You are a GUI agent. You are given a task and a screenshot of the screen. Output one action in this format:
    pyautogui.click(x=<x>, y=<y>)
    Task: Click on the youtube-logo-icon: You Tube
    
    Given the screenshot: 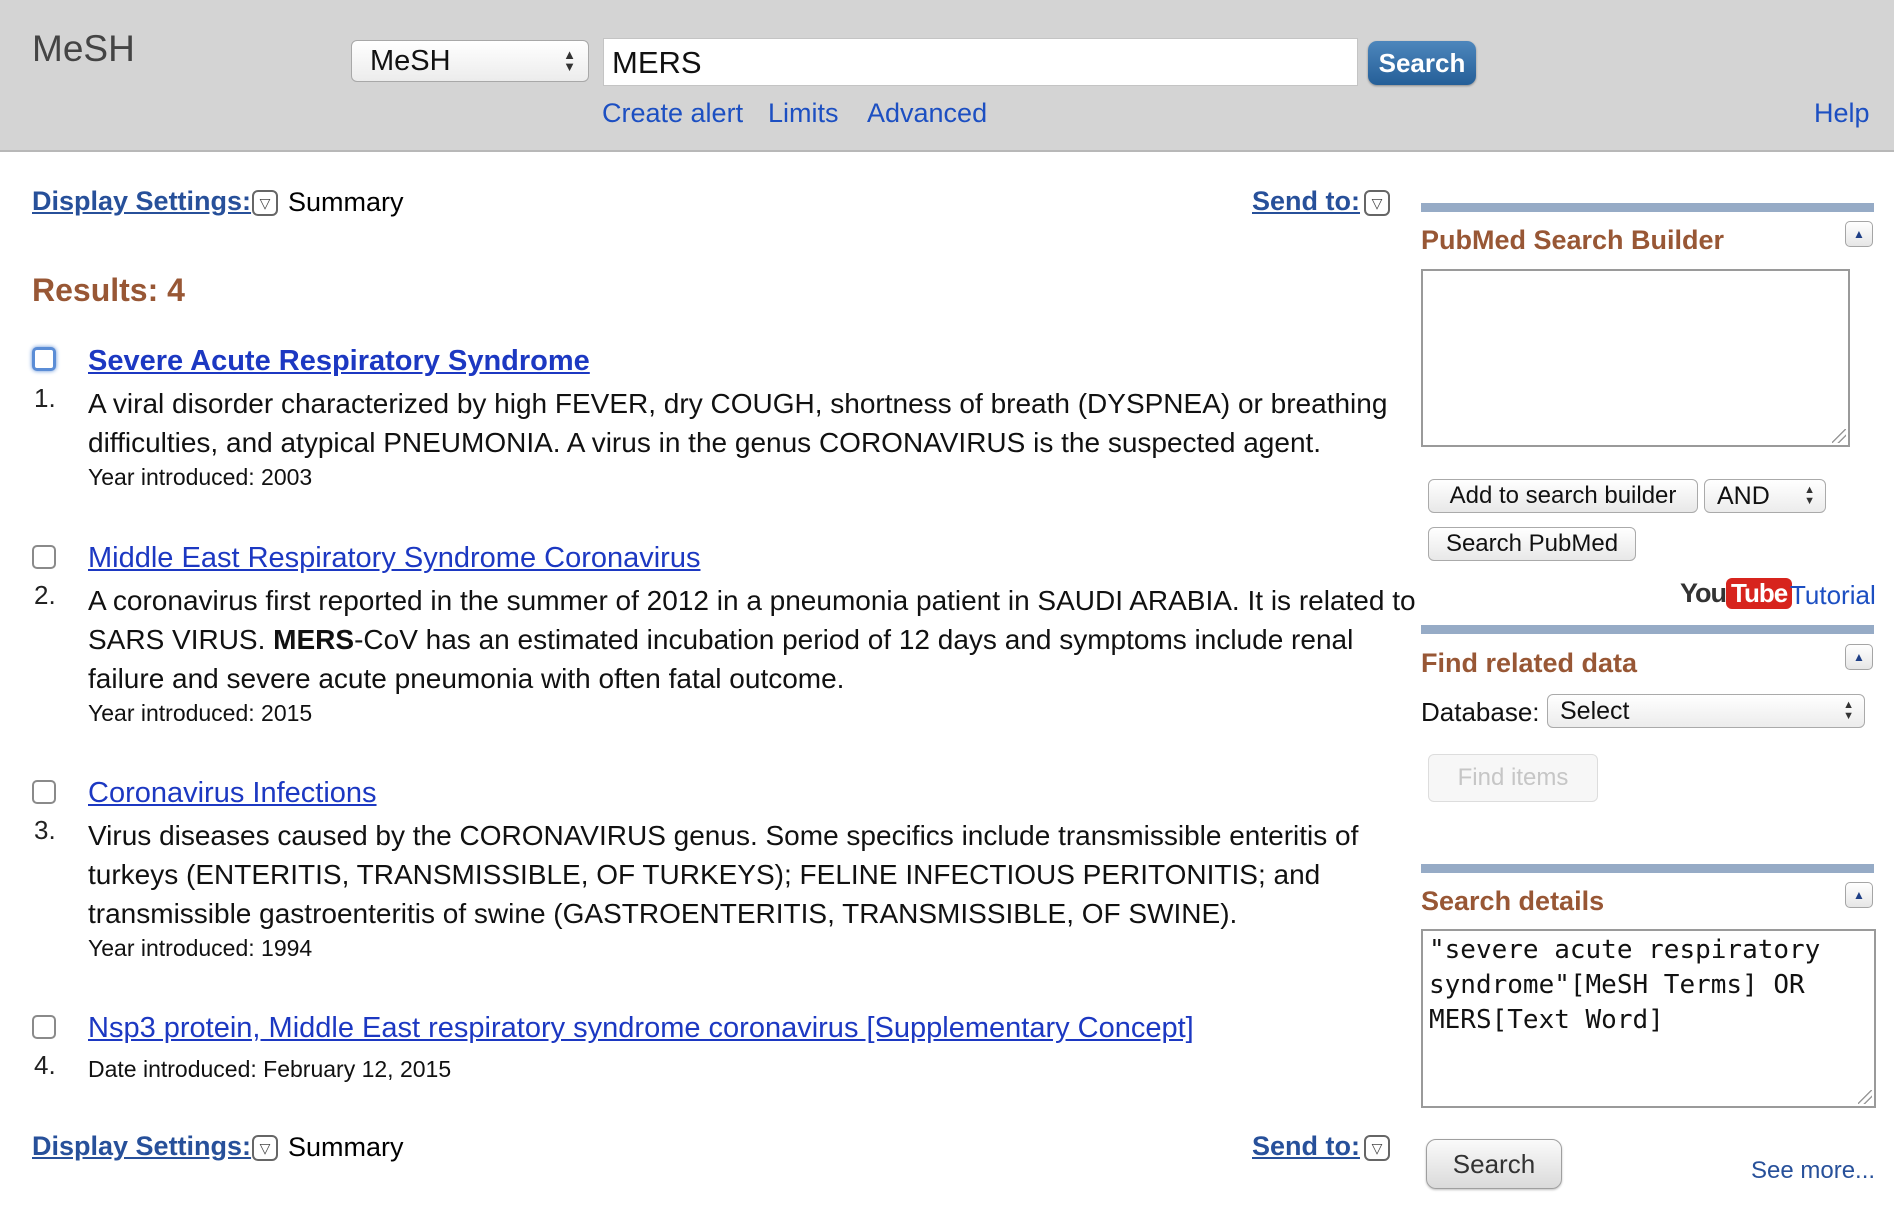 What is the action you would take?
    pyautogui.click(x=1736, y=596)
    